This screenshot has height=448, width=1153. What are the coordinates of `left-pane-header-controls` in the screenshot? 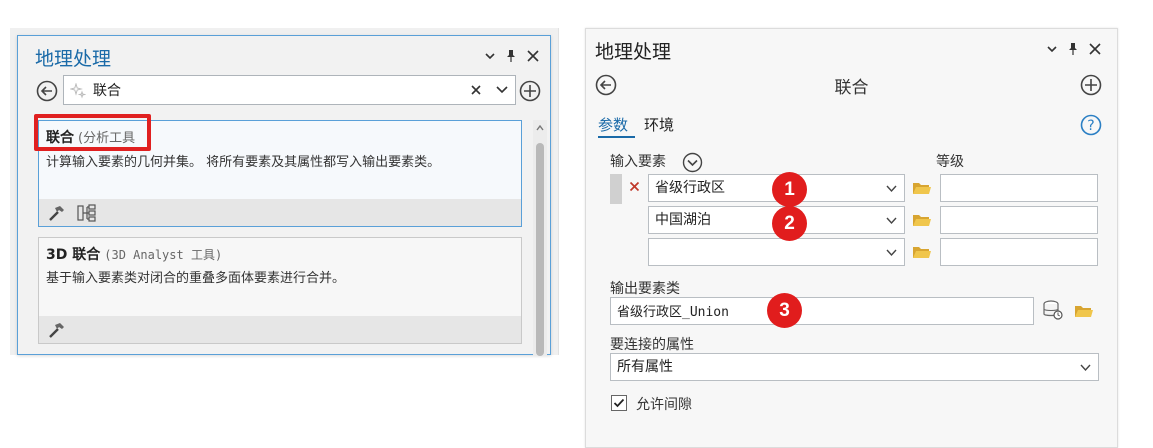 It's located at (512, 56).